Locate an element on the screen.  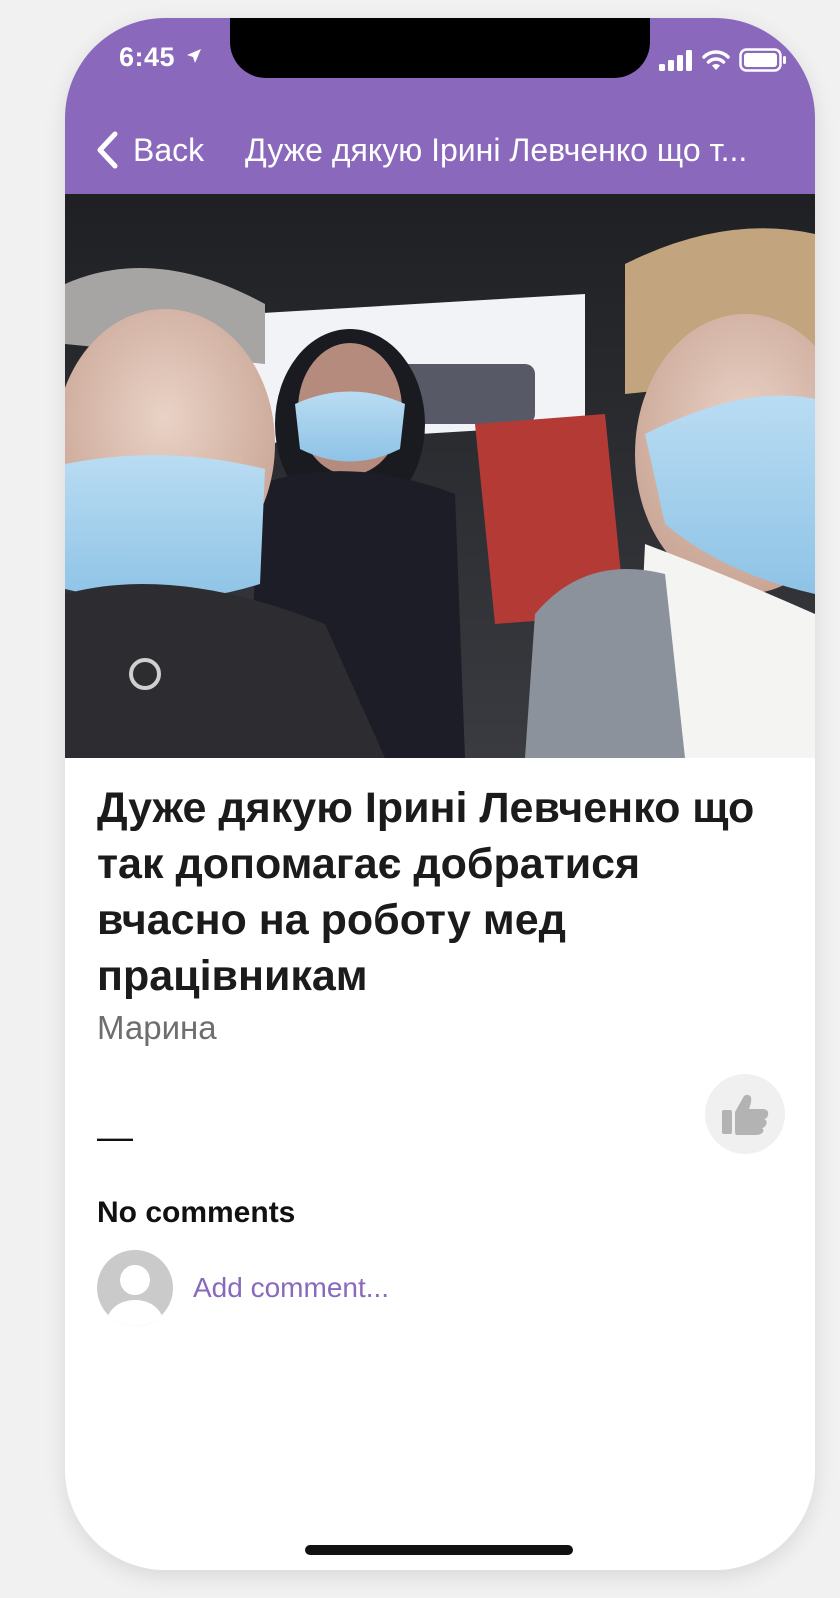
signal-icon is located at coordinates (675, 60).